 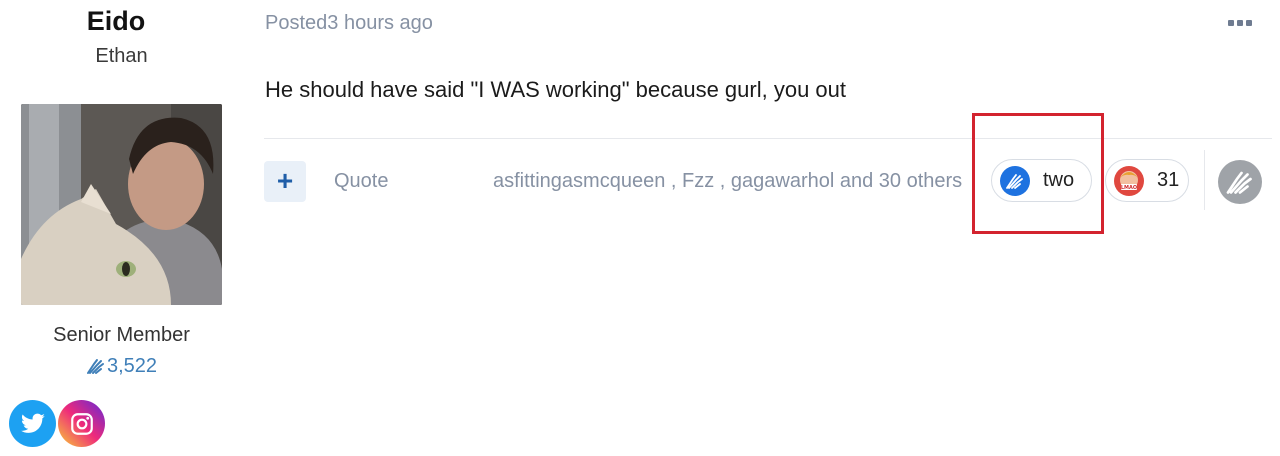 I want to click on author-subtitle: Ethan, so click(x=121, y=56).